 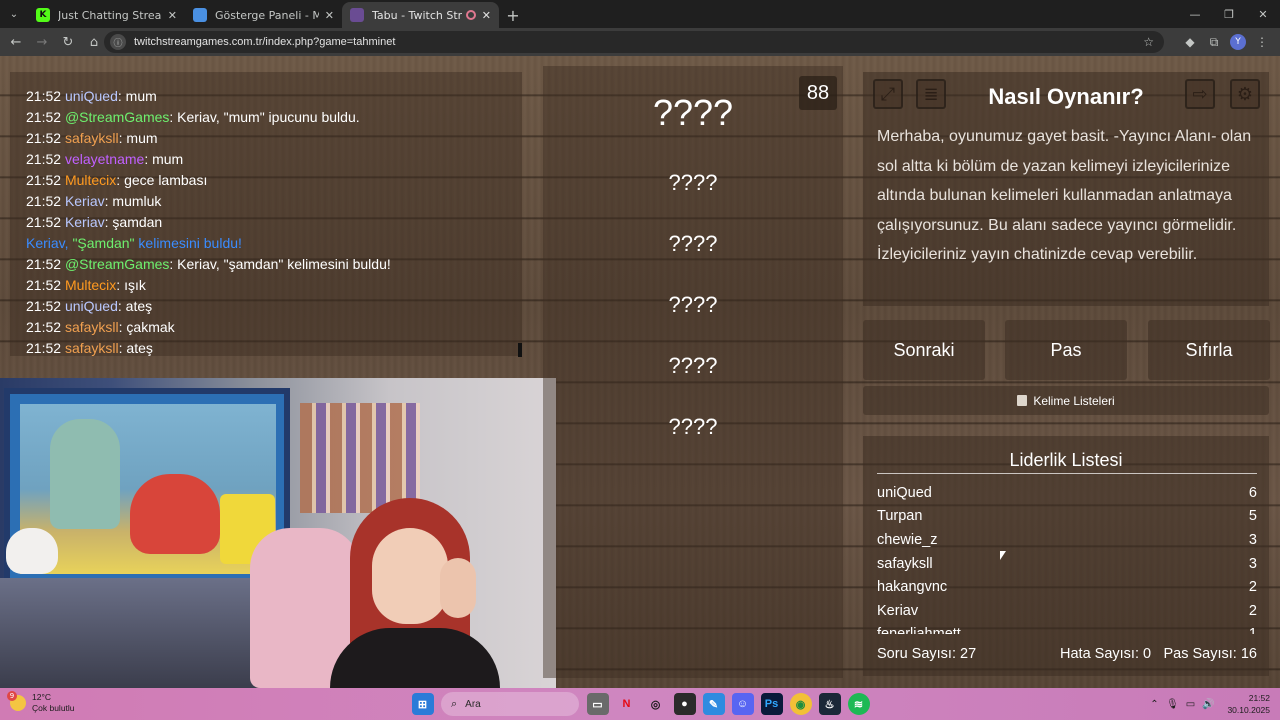 What do you see at coordinates (1106, 654) in the screenshot?
I see `error-count: Hata Sayısı: 0` at bounding box center [1106, 654].